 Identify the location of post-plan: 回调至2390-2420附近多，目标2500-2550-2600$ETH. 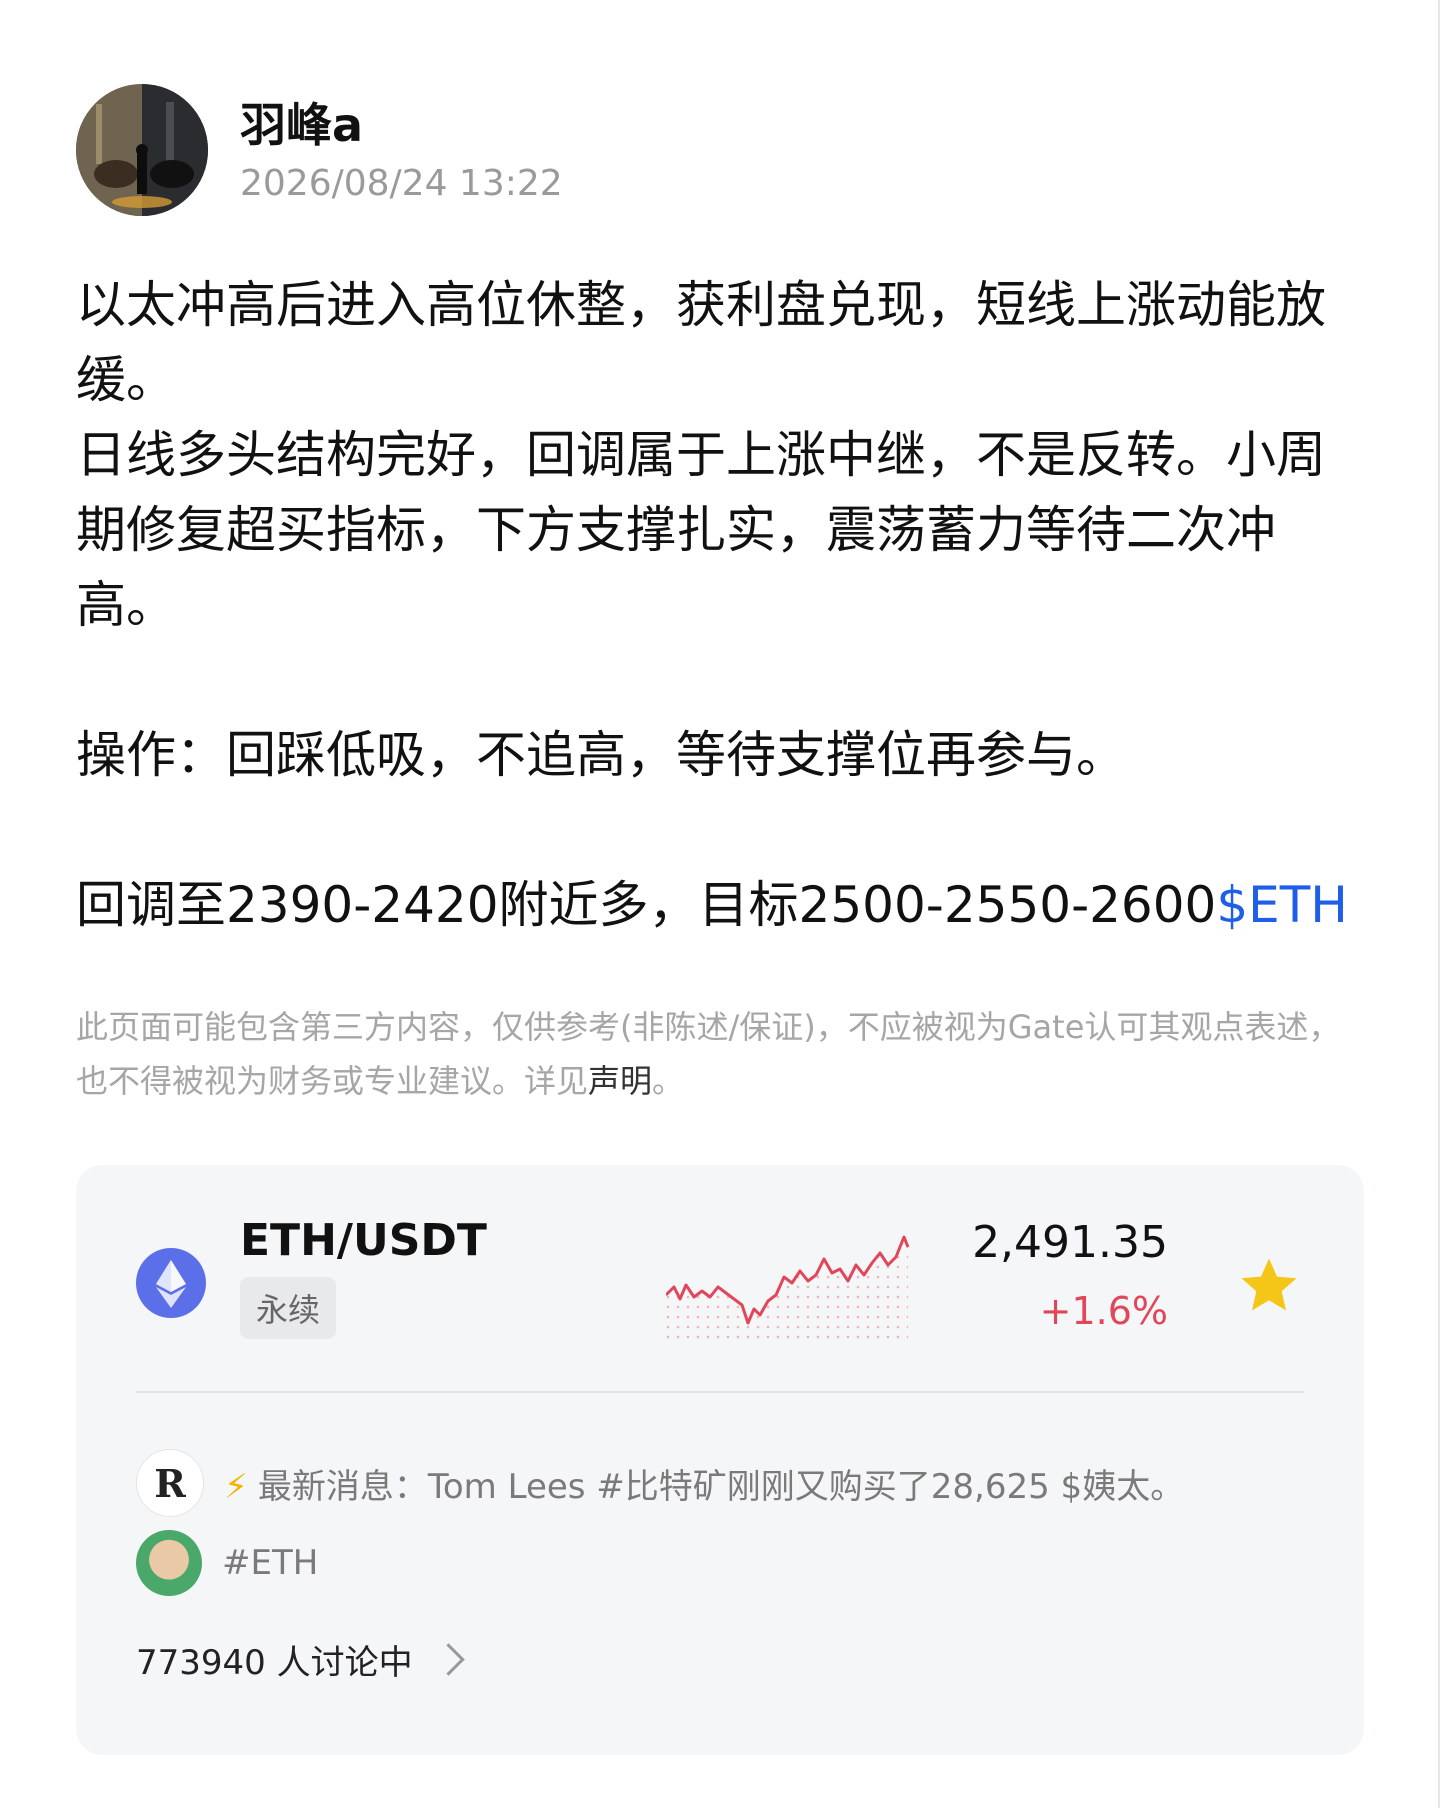
(716, 905).